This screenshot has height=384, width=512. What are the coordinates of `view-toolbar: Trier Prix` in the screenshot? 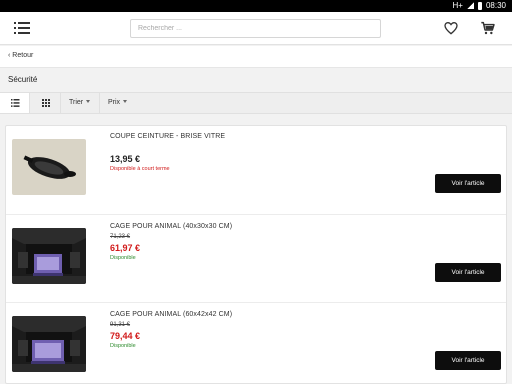 It's located at (256, 103).